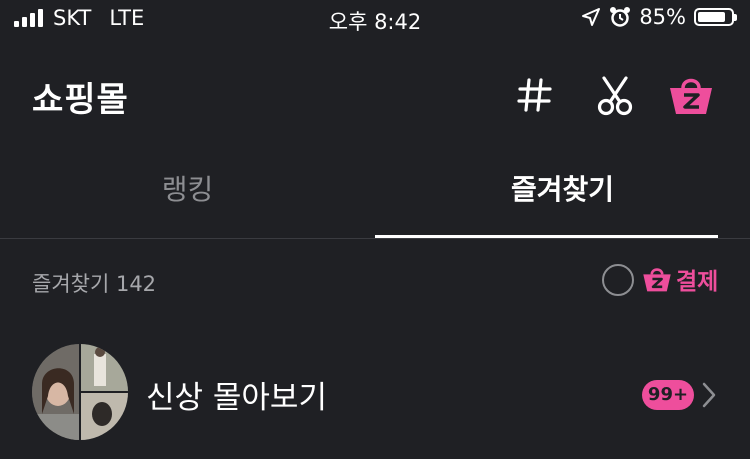  I want to click on pay-button: 결제, so click(680, 279).